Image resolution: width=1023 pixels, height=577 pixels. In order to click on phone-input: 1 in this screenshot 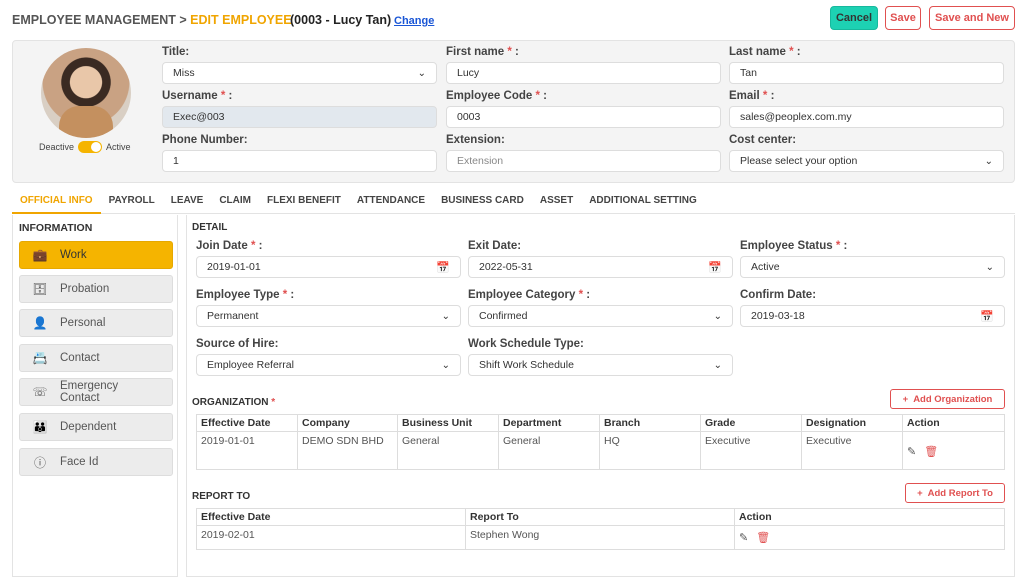, I will do `click(299, 161)`.